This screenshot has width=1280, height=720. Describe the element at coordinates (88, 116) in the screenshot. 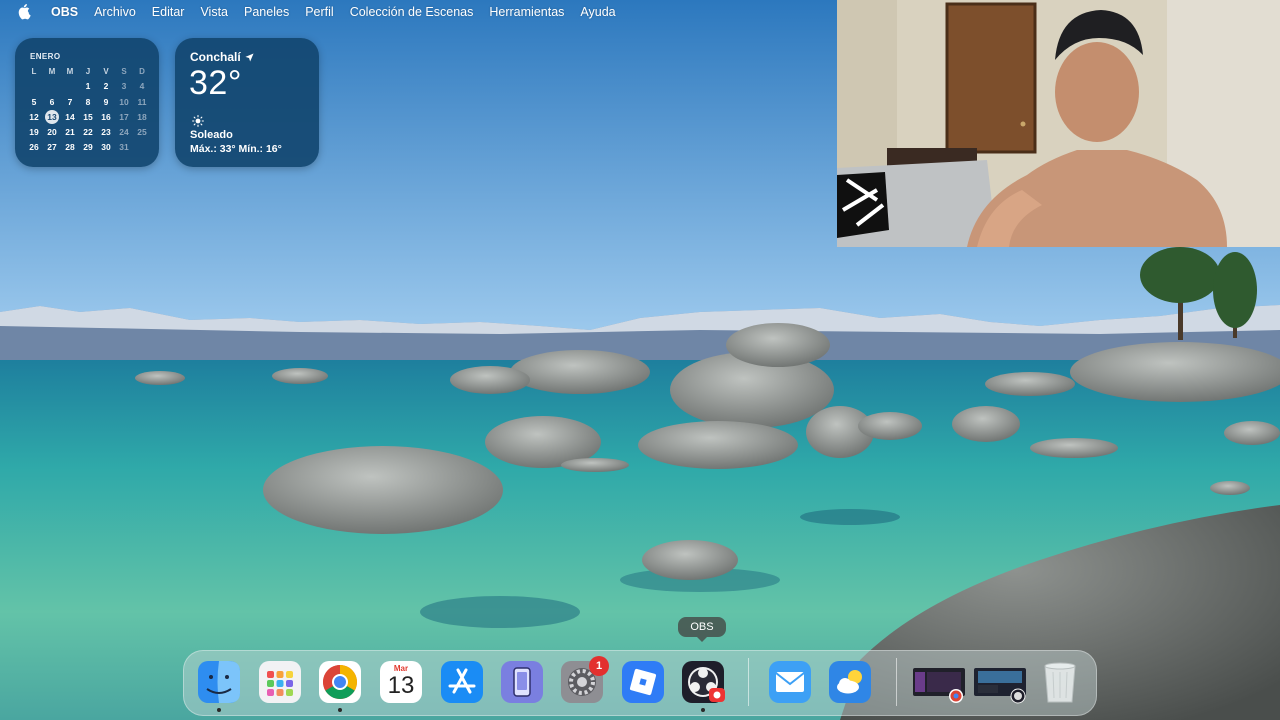

I see `calendar-day: 15` at that location.